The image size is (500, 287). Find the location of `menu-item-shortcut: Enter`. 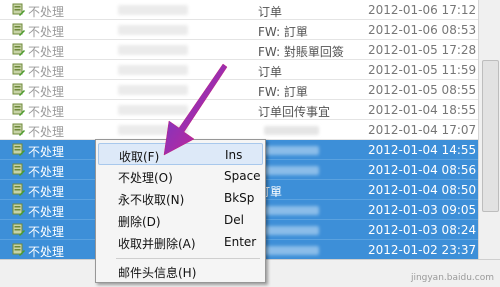

menu-item-shortcut: Enter is located at coordinates (240, 242).